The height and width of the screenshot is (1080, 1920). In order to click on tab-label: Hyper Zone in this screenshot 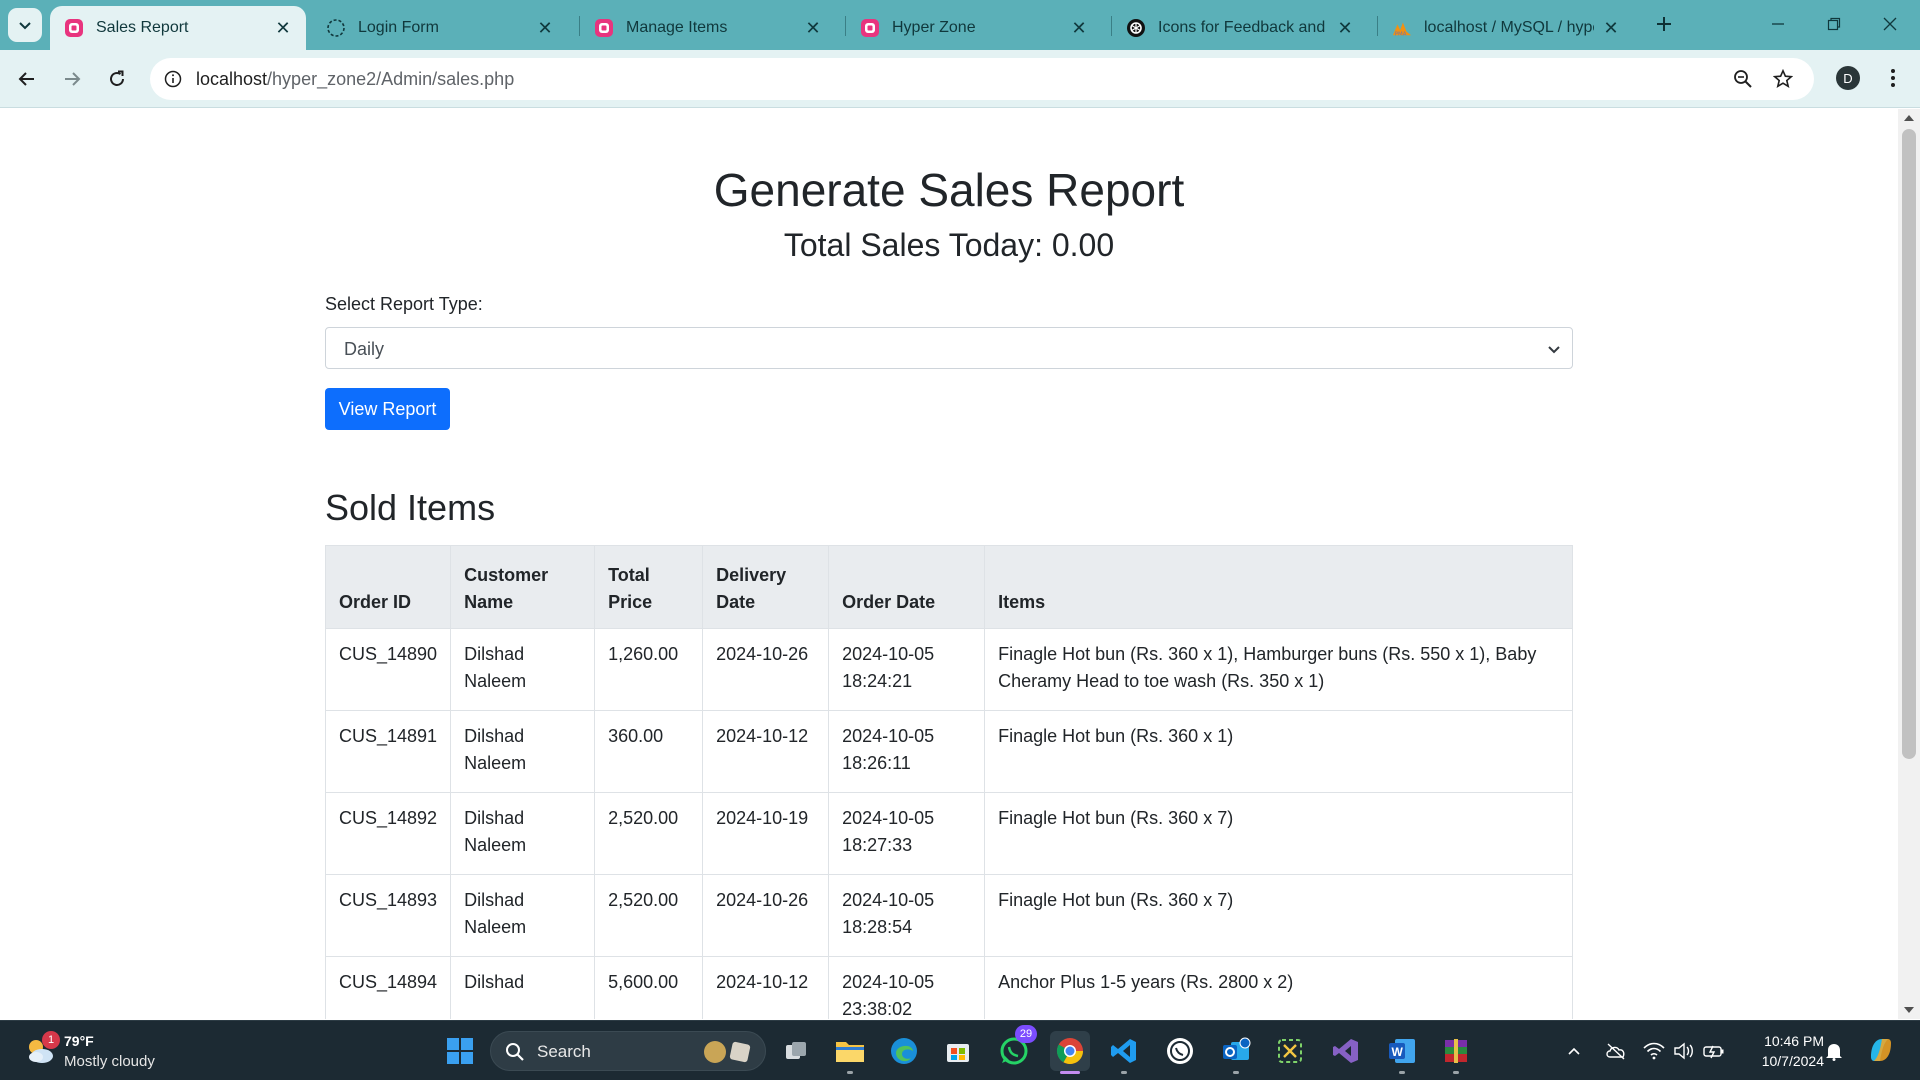, I will do `click(934, 27)`.